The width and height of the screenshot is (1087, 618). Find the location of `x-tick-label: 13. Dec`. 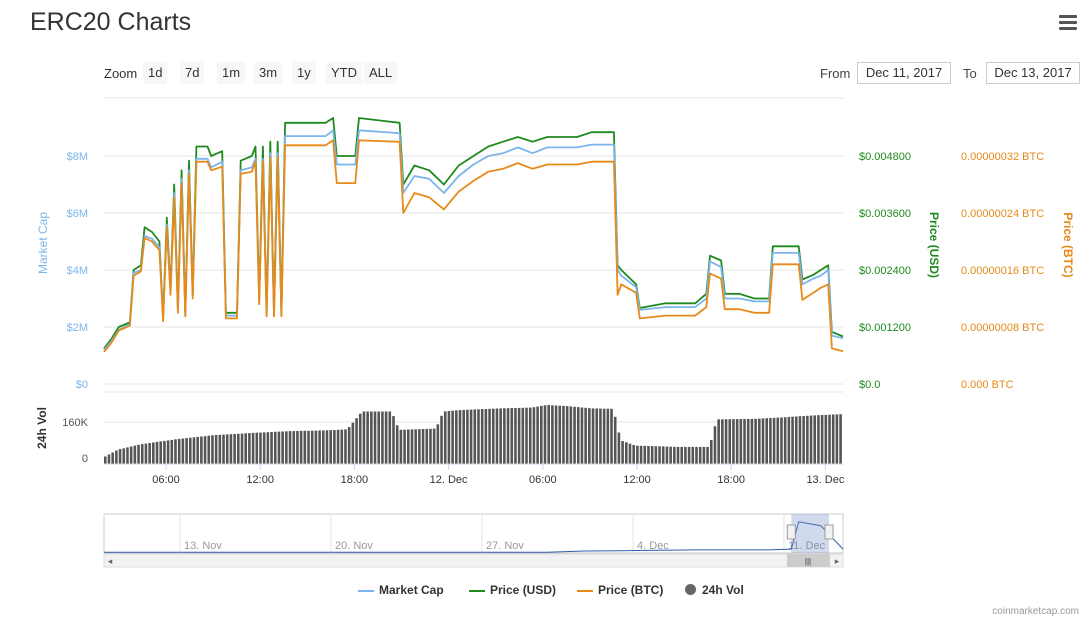

x-tick-label: 13. Dec is located at coordinates (825, 480).